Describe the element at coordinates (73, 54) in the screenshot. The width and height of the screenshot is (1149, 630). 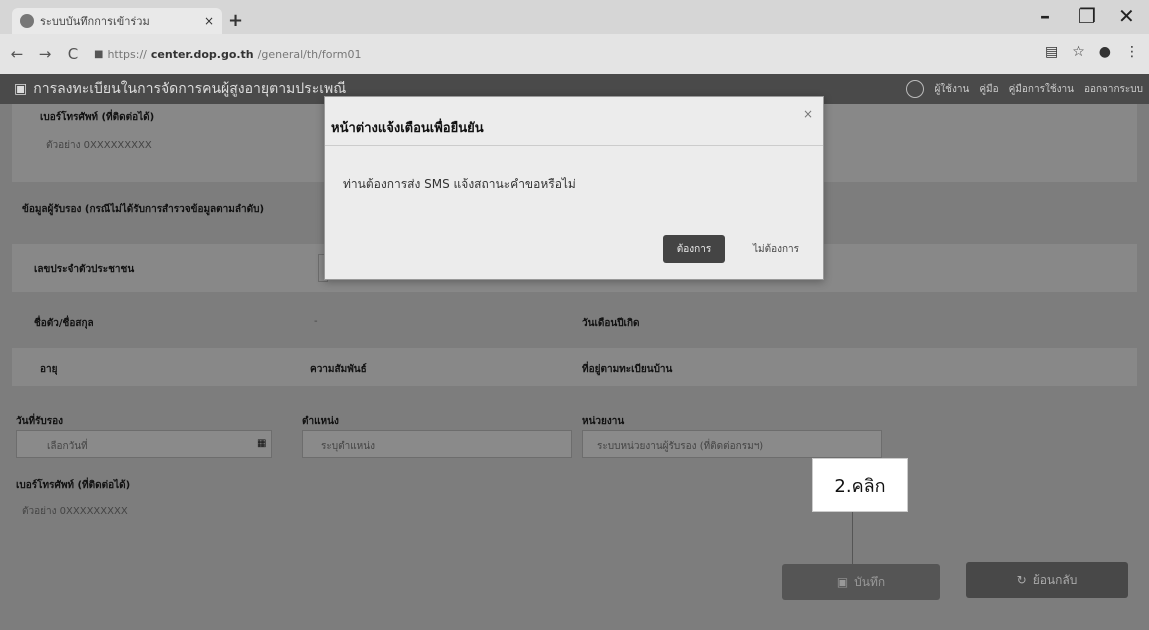
I see `reload-icon: C` at that location.